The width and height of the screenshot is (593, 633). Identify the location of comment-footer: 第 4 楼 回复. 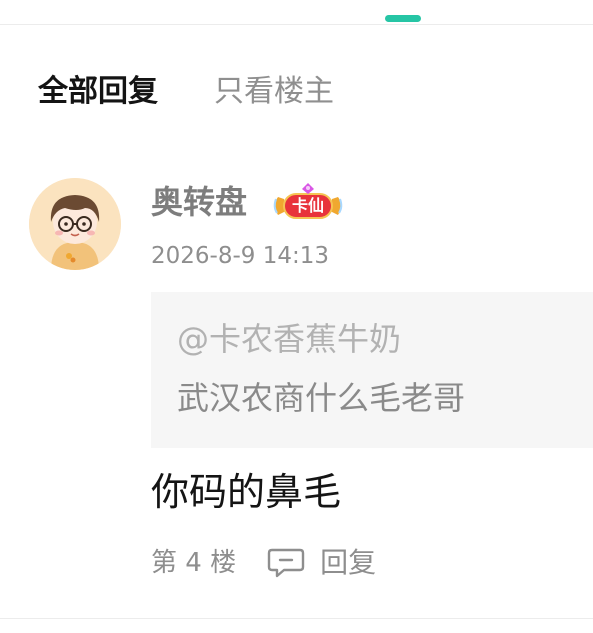
(263, 563).